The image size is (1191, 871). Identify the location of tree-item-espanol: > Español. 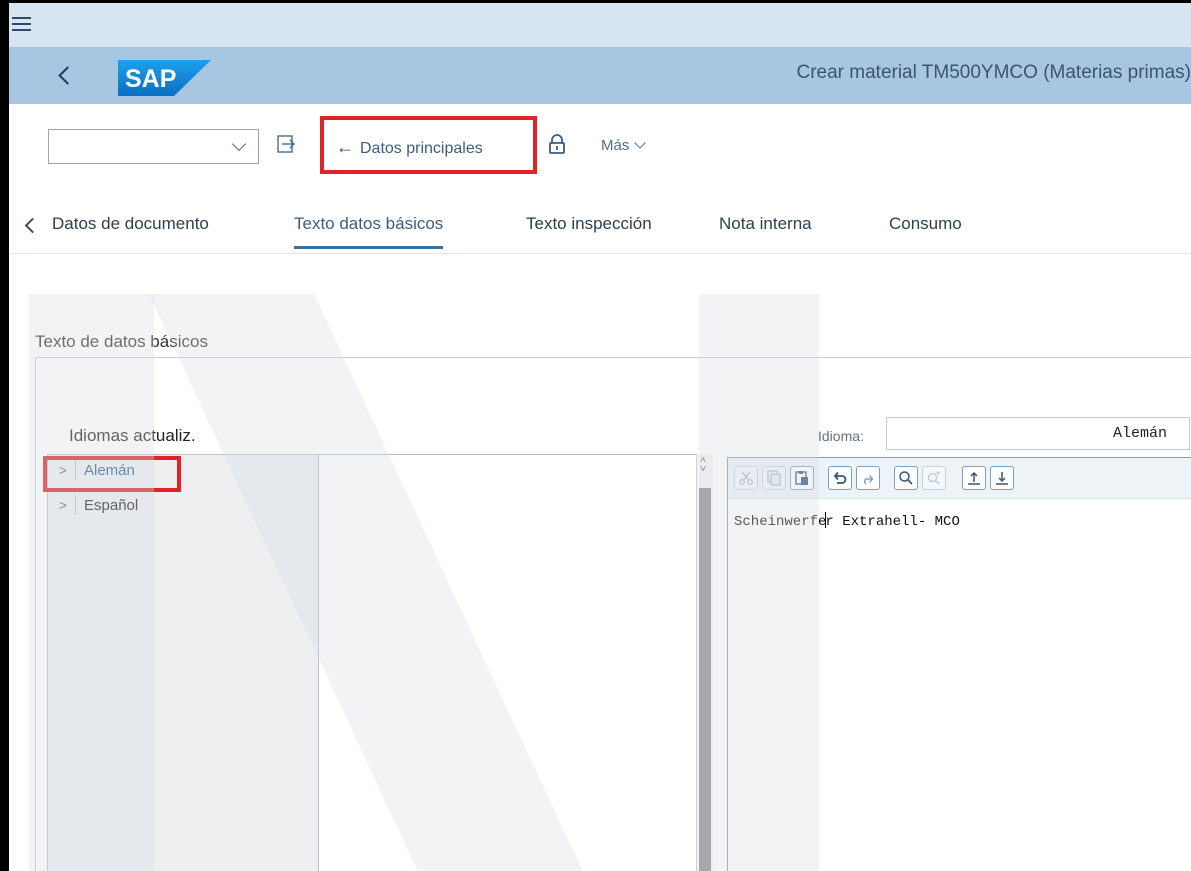
(94, 508).